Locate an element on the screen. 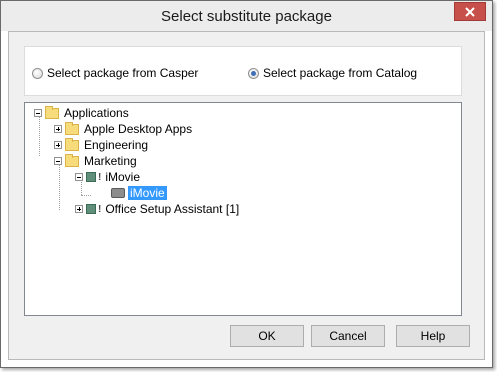 This screenshot has width=497, height=372. dialog-title: Select substitute package is located at coordinates (246, 16).